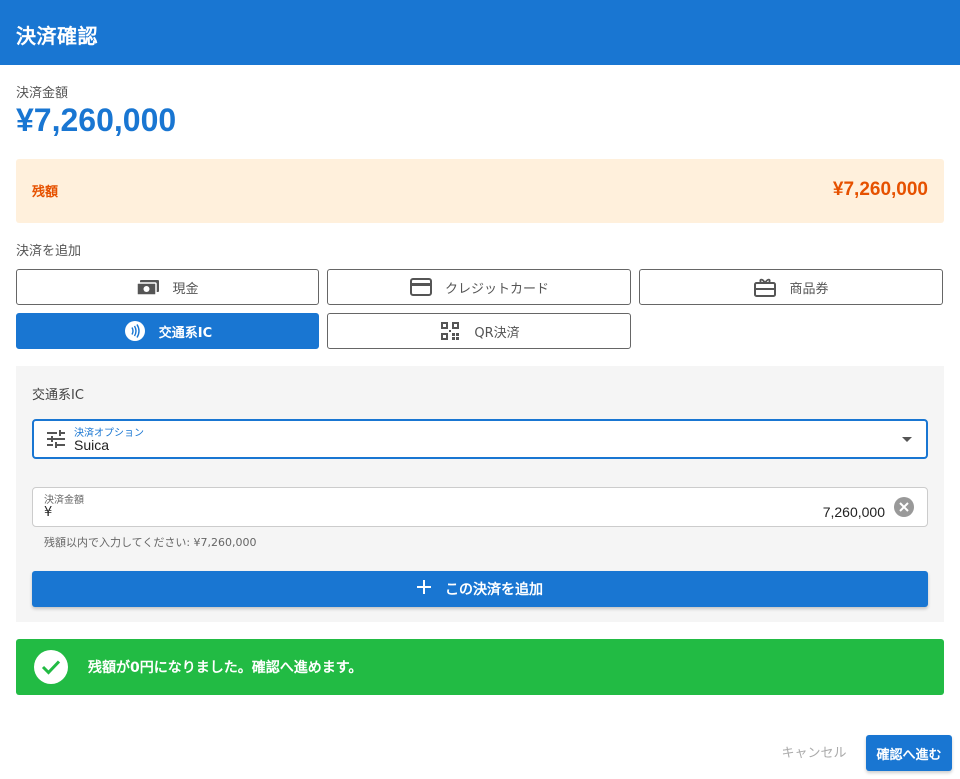 The height and width of the screenshot is (779, 960). What do you see at coordinates (450, 331) in the screenshot?
I see `qr-code-icon` at bounding box center [450, 331].